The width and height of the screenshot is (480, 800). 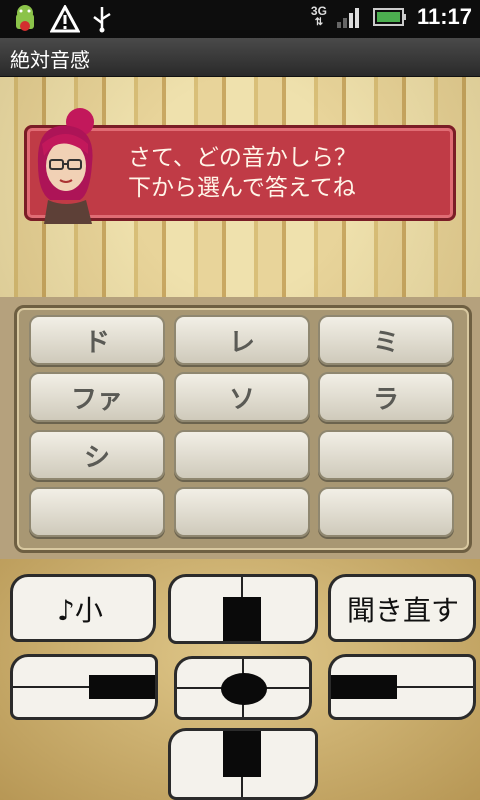 I want to click on battery-icon, so click(x=389, y=17).